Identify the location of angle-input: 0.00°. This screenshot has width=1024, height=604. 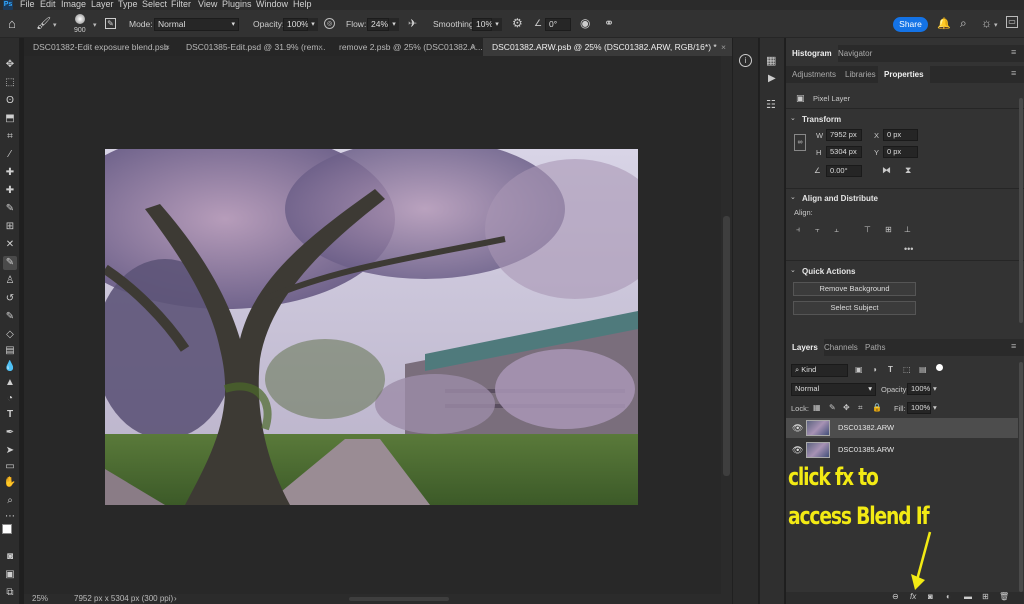
(844, 171).